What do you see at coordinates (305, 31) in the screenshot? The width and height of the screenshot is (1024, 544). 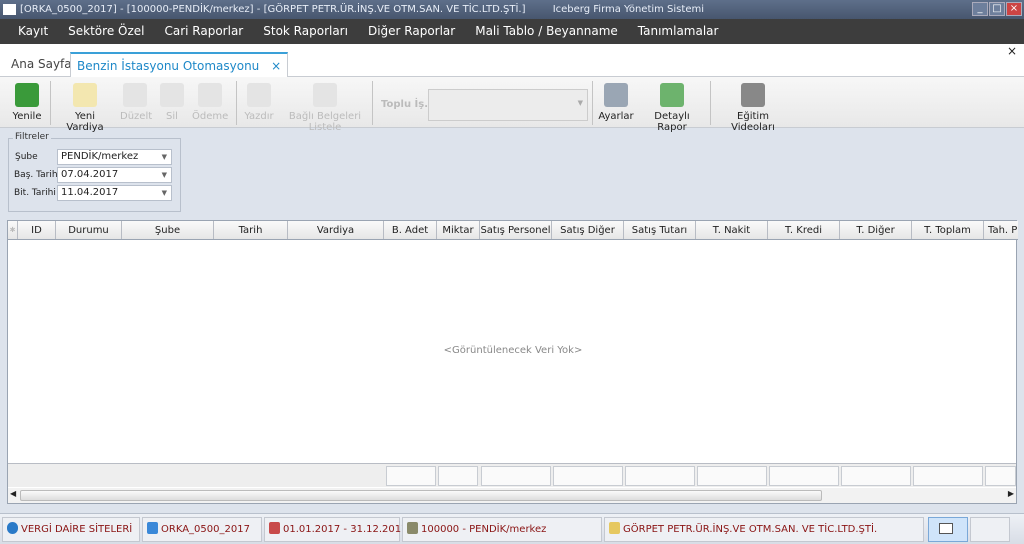 I see `menu-stok-raporlari: Stok Raporları` at bounding box center [305, 31].